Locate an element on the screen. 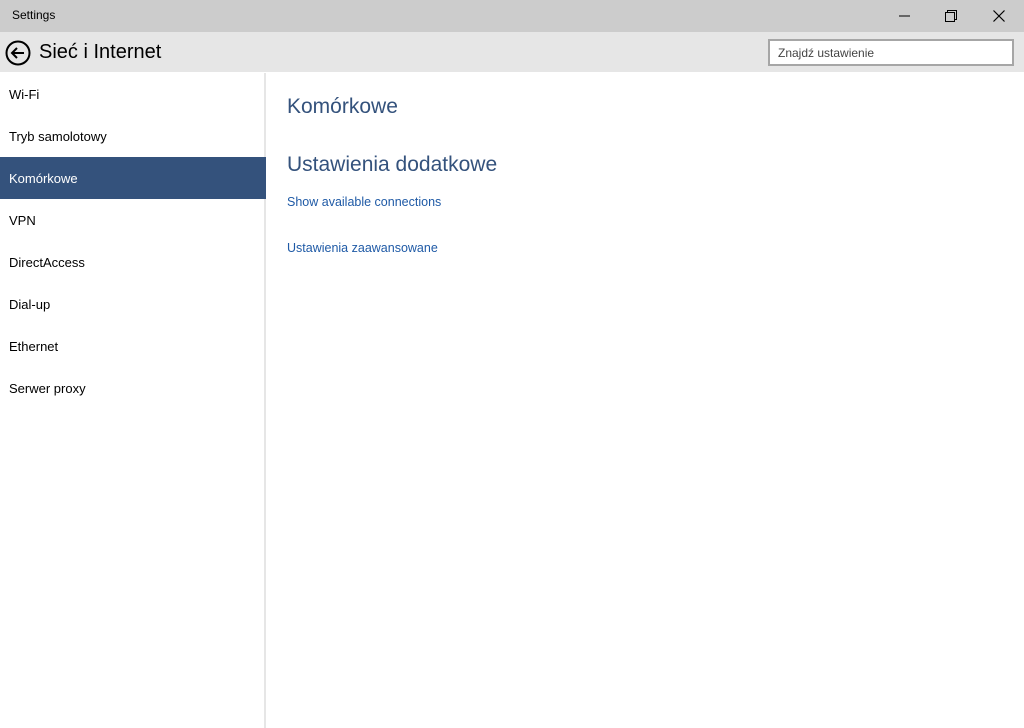 Image resolution: width=1024 pixels, height=728 pixels. minimize-icon is located at coordinates (904, 16).